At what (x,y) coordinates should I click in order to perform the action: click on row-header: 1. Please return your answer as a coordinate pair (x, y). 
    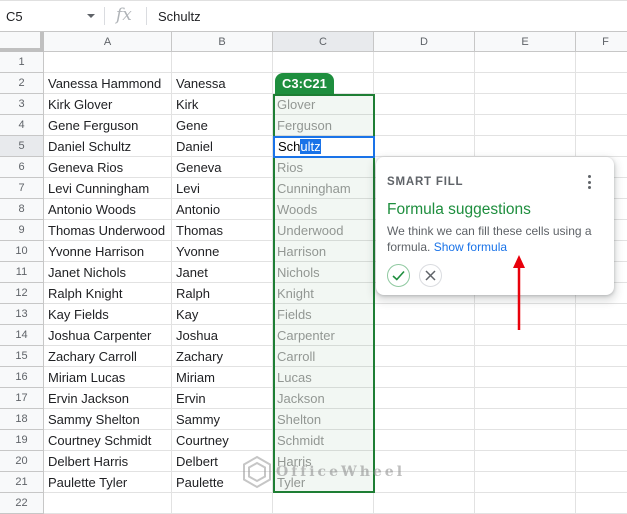
    Looking at the image, I should click on (22, 62).